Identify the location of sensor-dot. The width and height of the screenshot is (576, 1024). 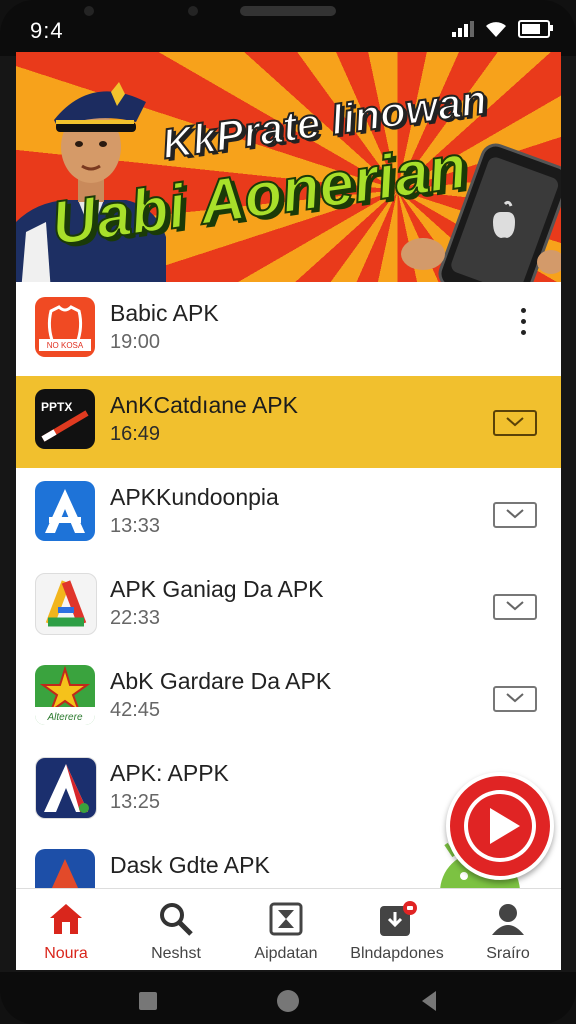
(89, 11).